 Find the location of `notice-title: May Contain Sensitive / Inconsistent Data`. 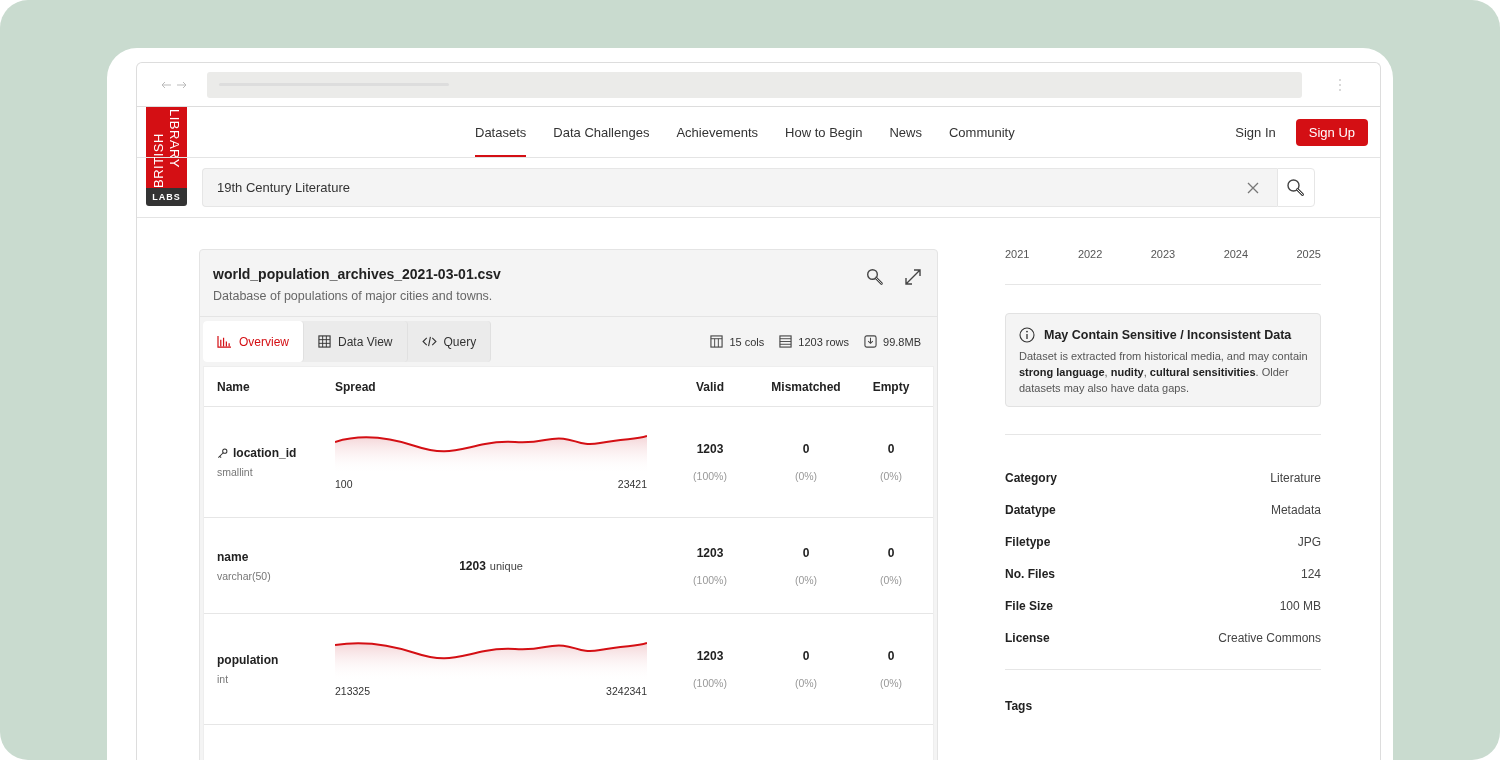

notice-title: May Contain Sensitive / Inconsistent Data is located at coordinates (1168, 335).